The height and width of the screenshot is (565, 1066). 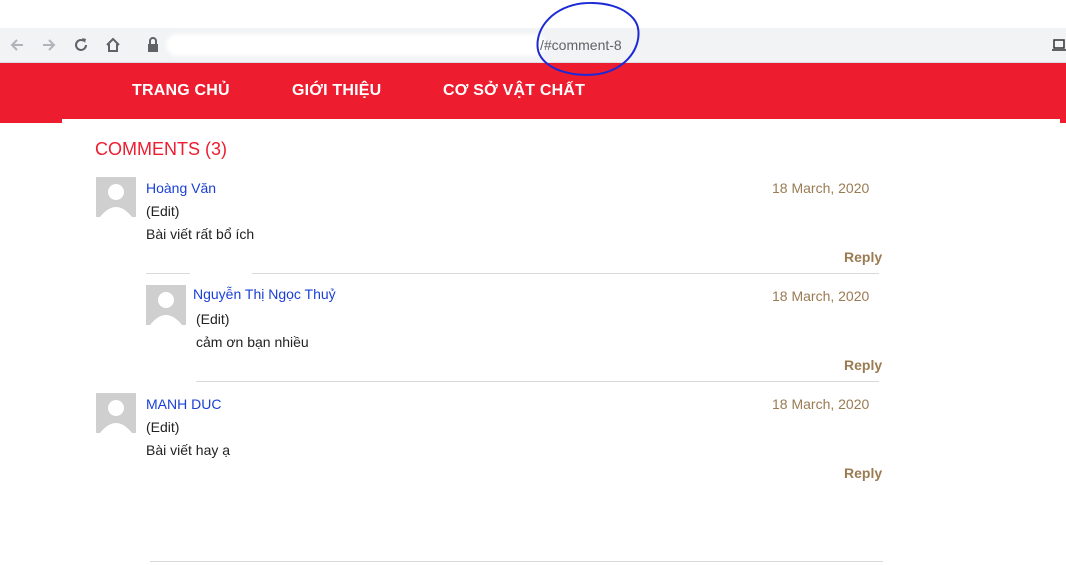 I want to click on arrow-right-icon, so click(x=49, y=45).